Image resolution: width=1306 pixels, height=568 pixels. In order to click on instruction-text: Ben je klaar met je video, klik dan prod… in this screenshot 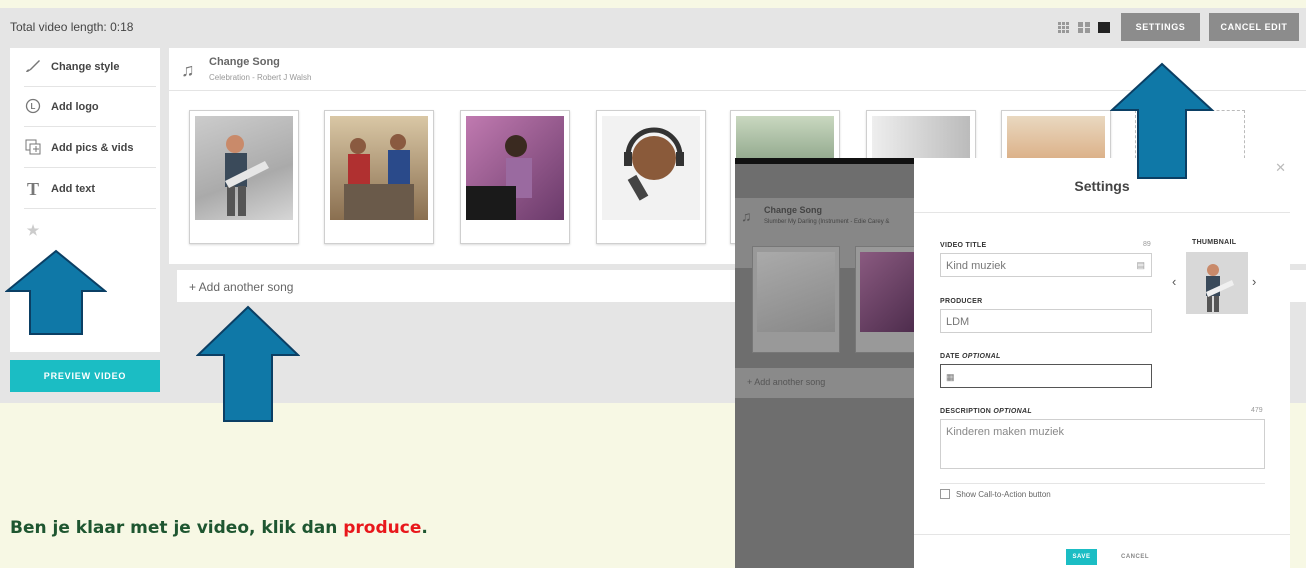, I will do `click(219, 528)`.